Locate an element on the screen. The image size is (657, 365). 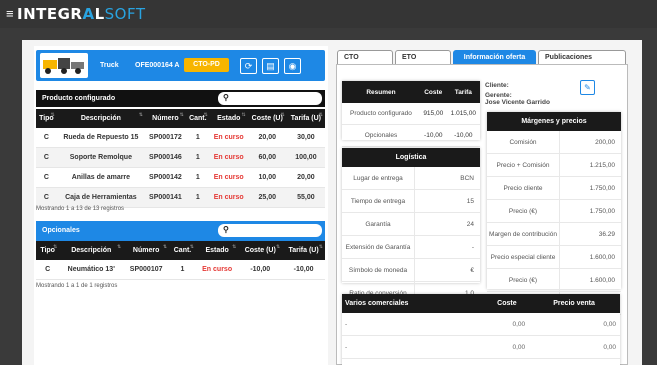
row-label: Margen de contribución is located at coordinates (523, 234).